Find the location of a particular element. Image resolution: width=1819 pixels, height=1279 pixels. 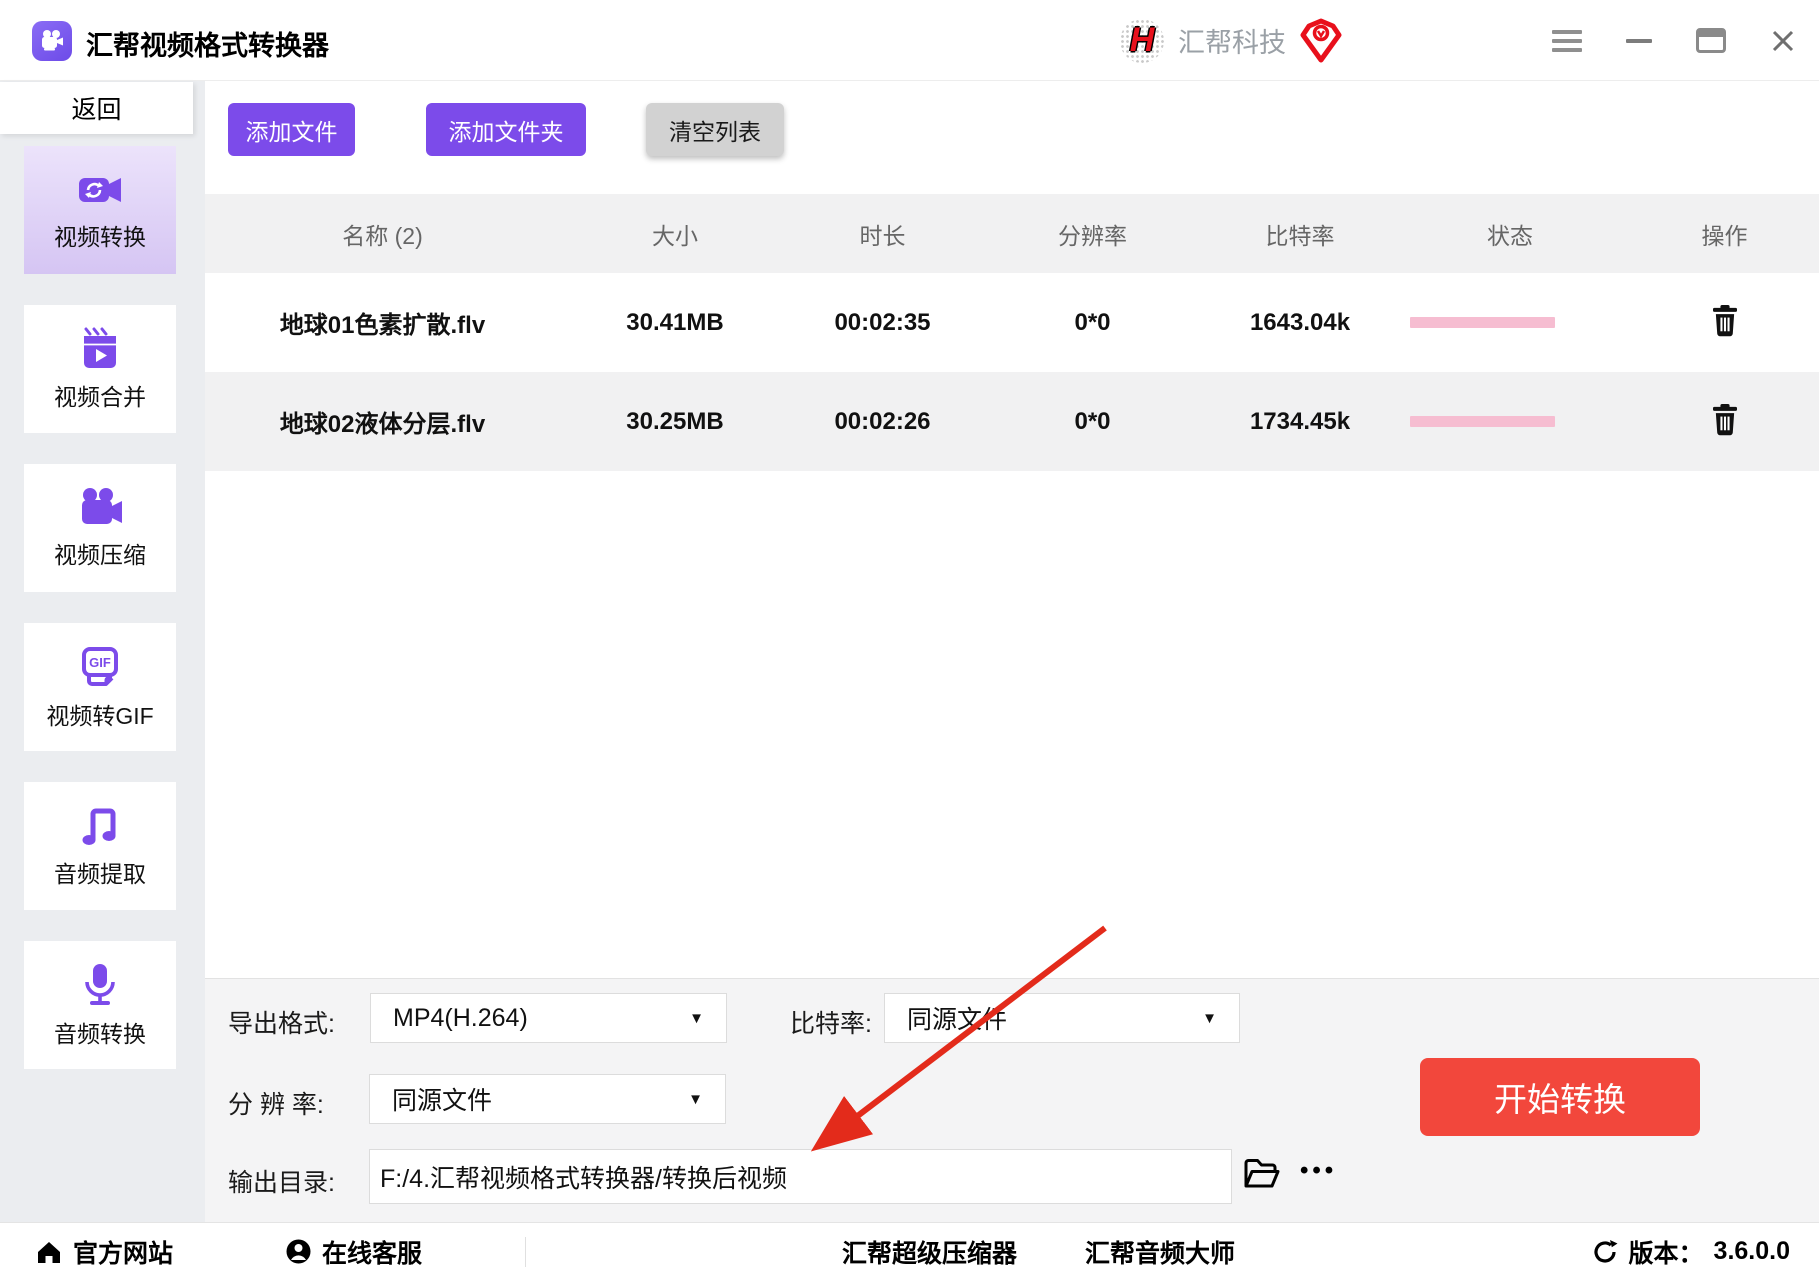

online-support-link: 在线客服 is located at coordinates (353, 1251).